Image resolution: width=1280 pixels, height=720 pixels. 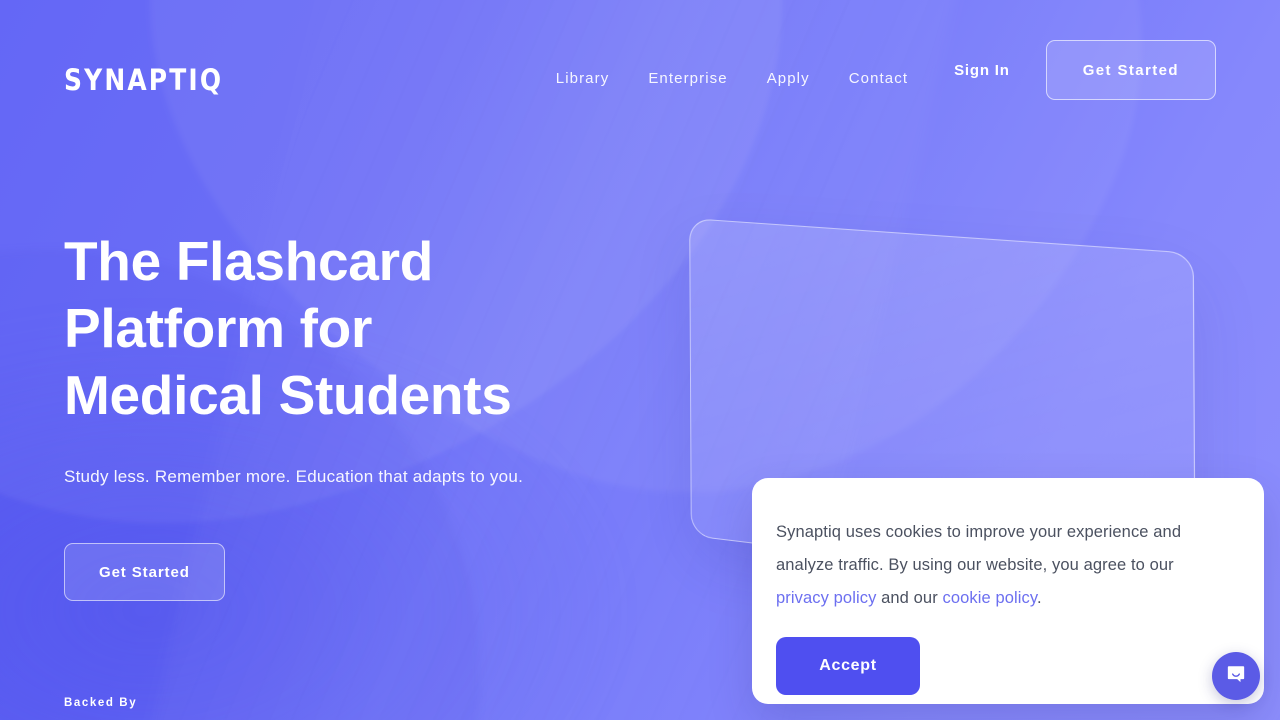 I want to click on cookie-policy-link: cookie policy, so click(x=989, y=598).